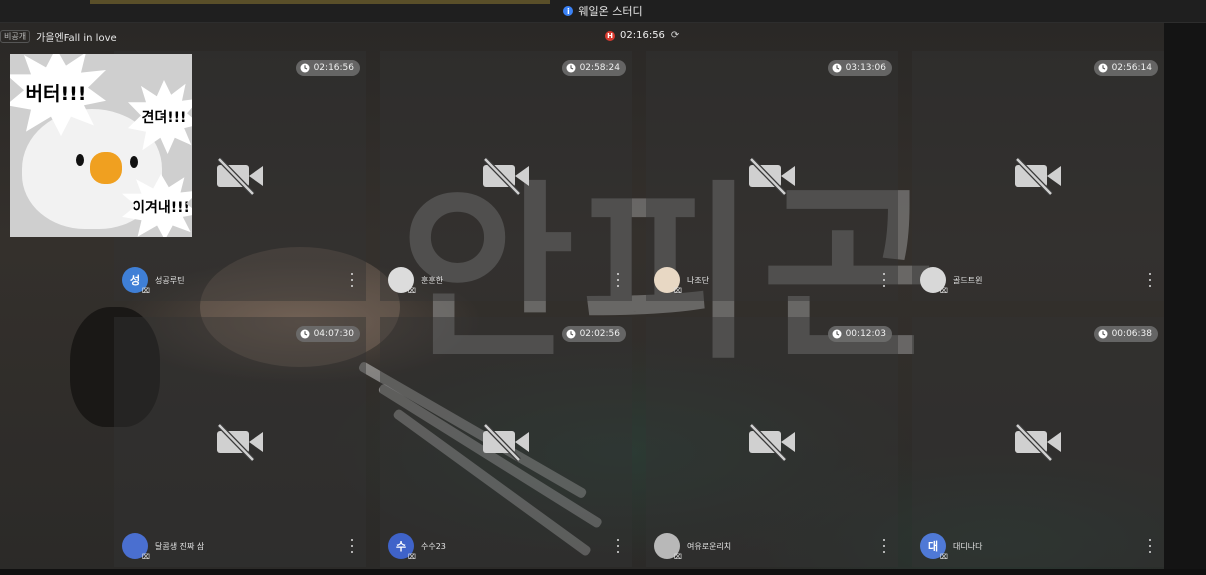 Image resolution: width=1206 pixels, height=575 pixels. What do you see at coordinates (320, 2) in the screenshot?
I see `title-glow` at bounding box center [320, 2].